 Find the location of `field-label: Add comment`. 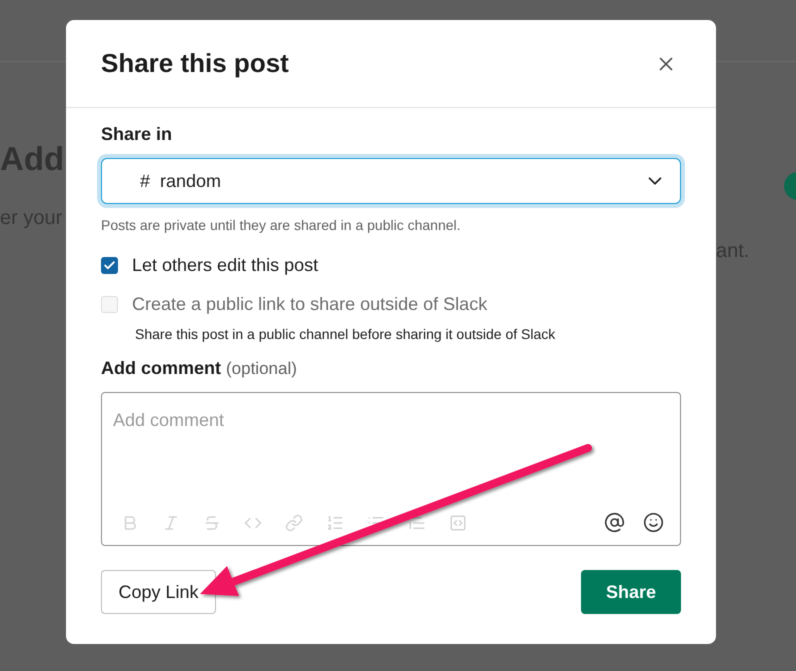

field-label: Add comment is located at coordinates (161, 368).